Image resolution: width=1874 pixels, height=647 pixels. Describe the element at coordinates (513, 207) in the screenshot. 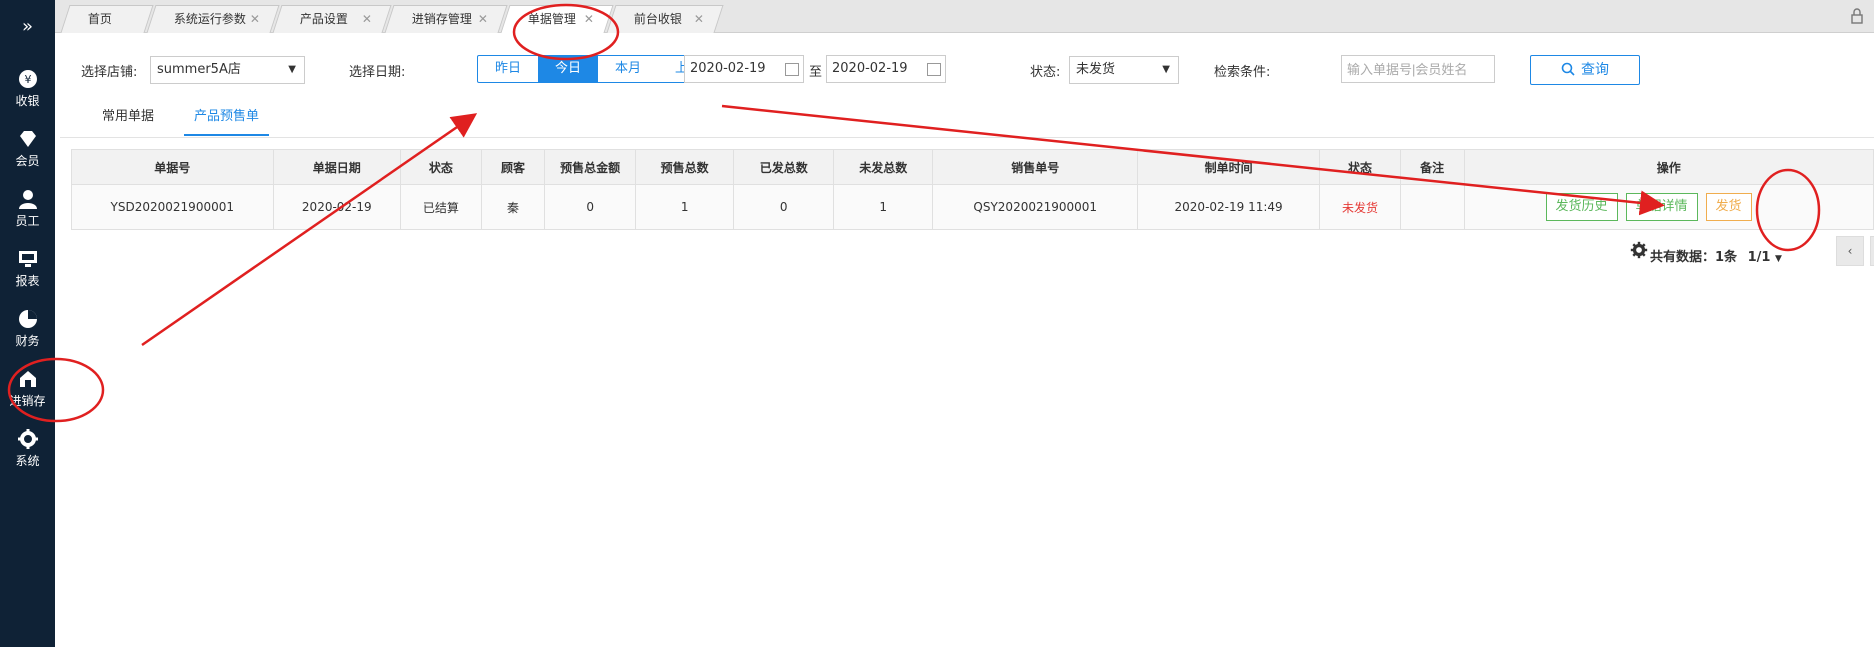

I see `cell-customer: 秦` at that location.